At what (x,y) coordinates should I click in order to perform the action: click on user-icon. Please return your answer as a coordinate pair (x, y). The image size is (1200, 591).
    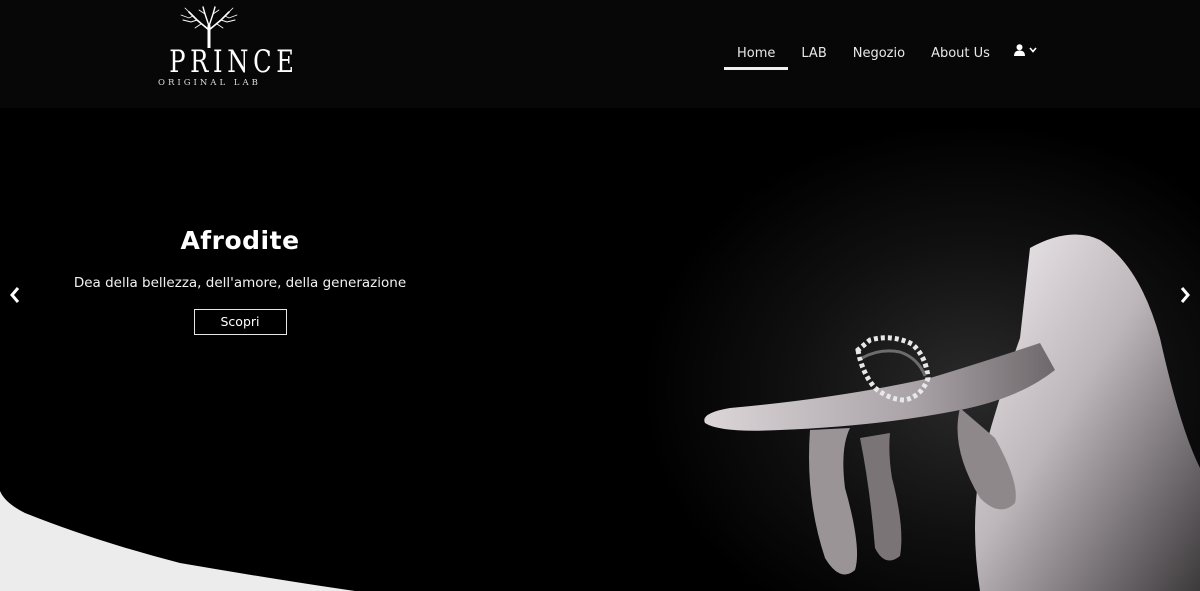
    Looking at the image, I should click on (1019, 50).